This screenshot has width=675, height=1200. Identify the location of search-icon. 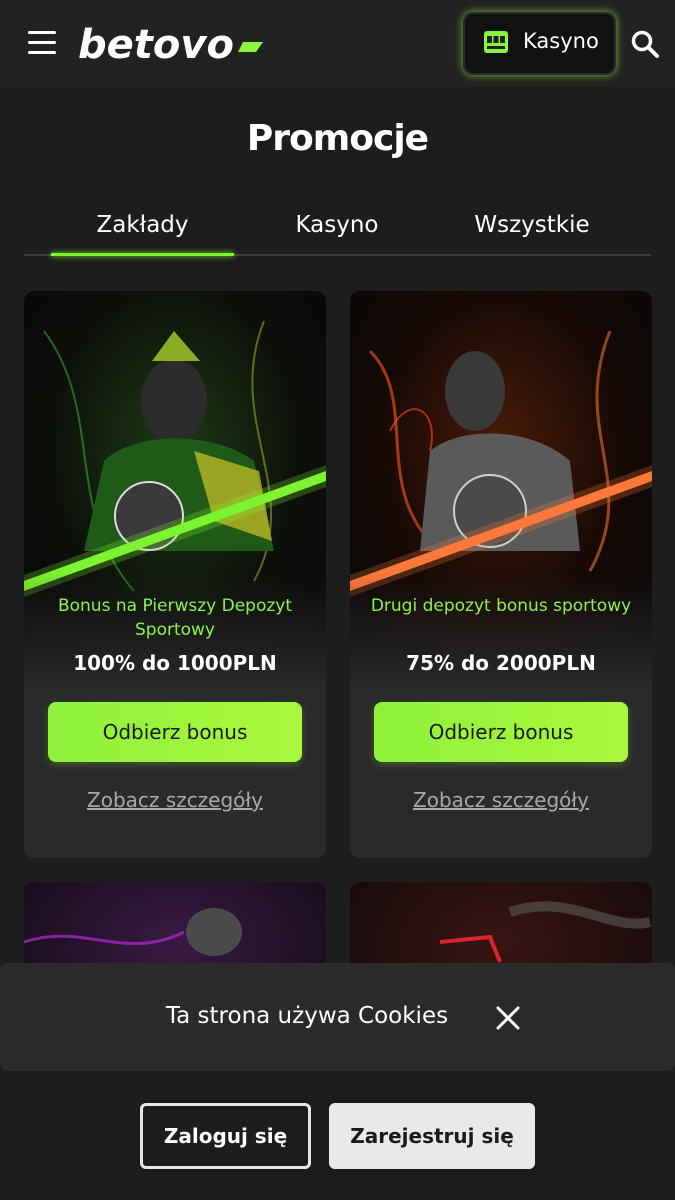
(645, 44).